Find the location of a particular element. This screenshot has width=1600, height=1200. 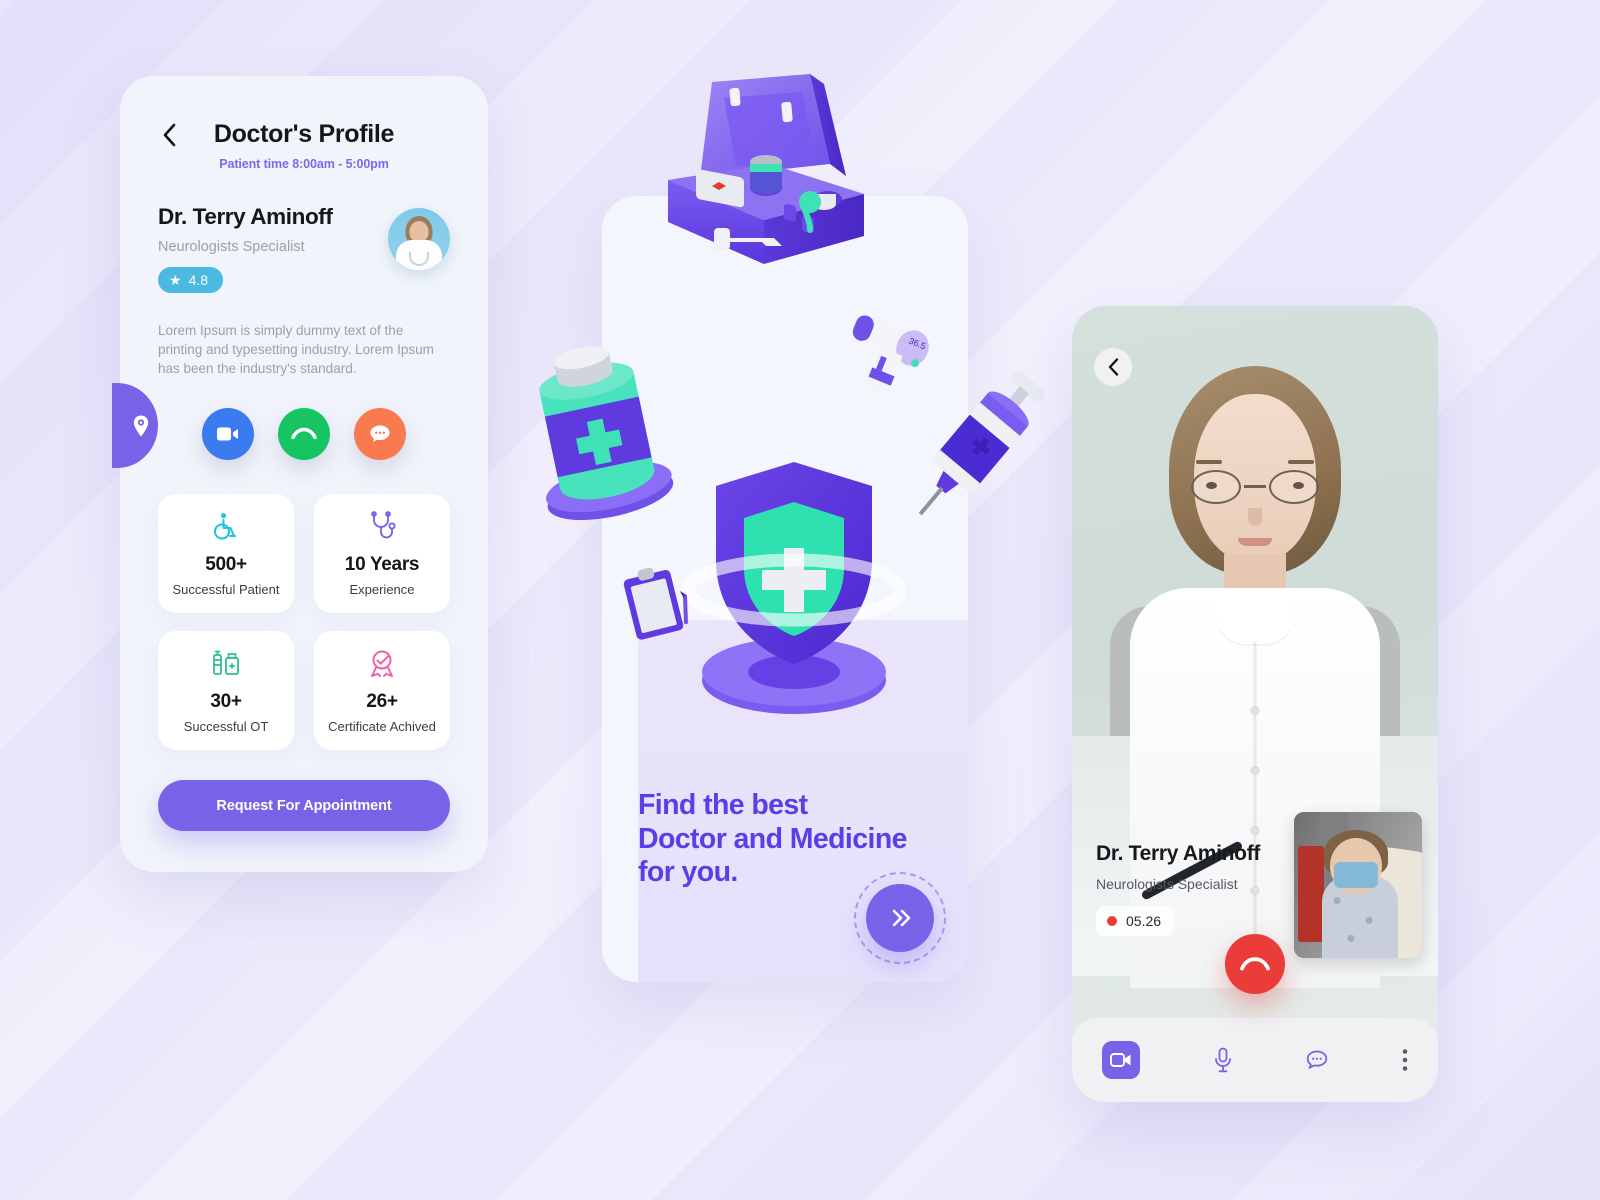

heading-line-2: Doctor and Medicine is located at coordinates (772, 838).